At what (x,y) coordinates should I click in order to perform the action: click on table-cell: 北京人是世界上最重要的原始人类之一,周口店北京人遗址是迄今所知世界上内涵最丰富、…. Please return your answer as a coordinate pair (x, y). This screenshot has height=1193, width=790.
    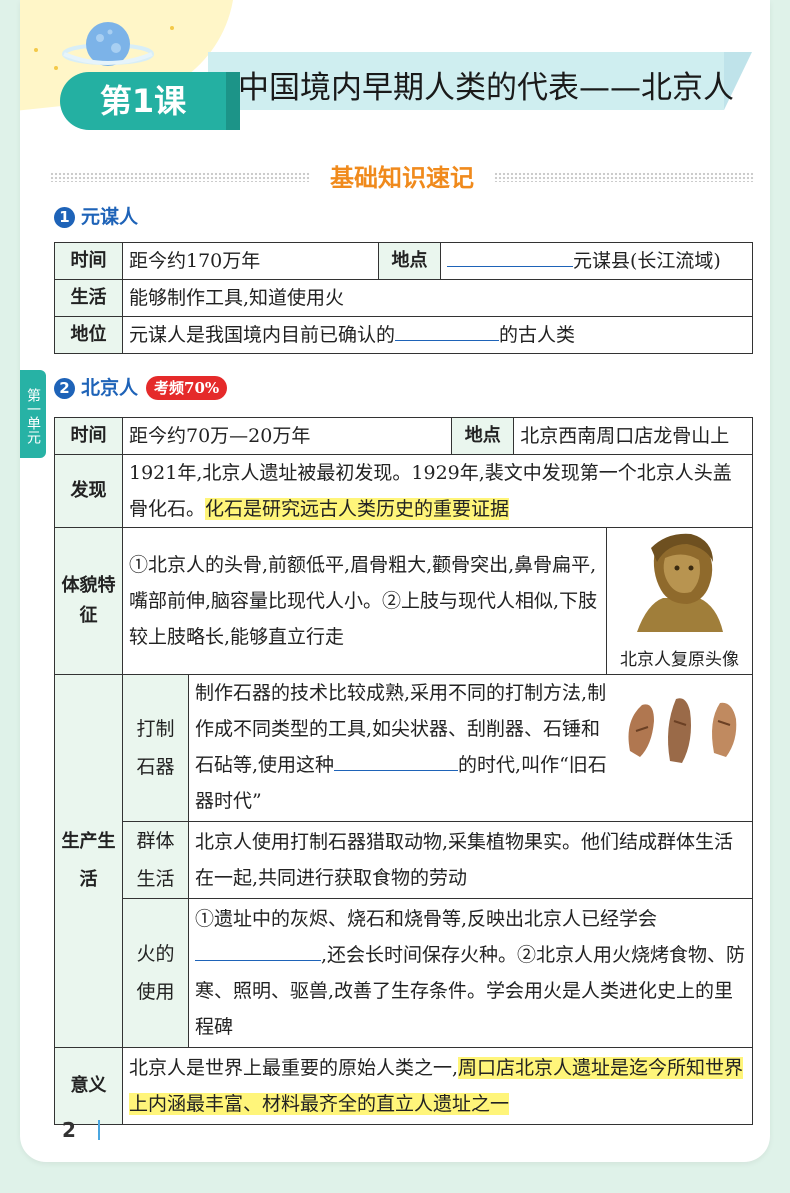
    Looking at the image, I should click on (437, 1086).